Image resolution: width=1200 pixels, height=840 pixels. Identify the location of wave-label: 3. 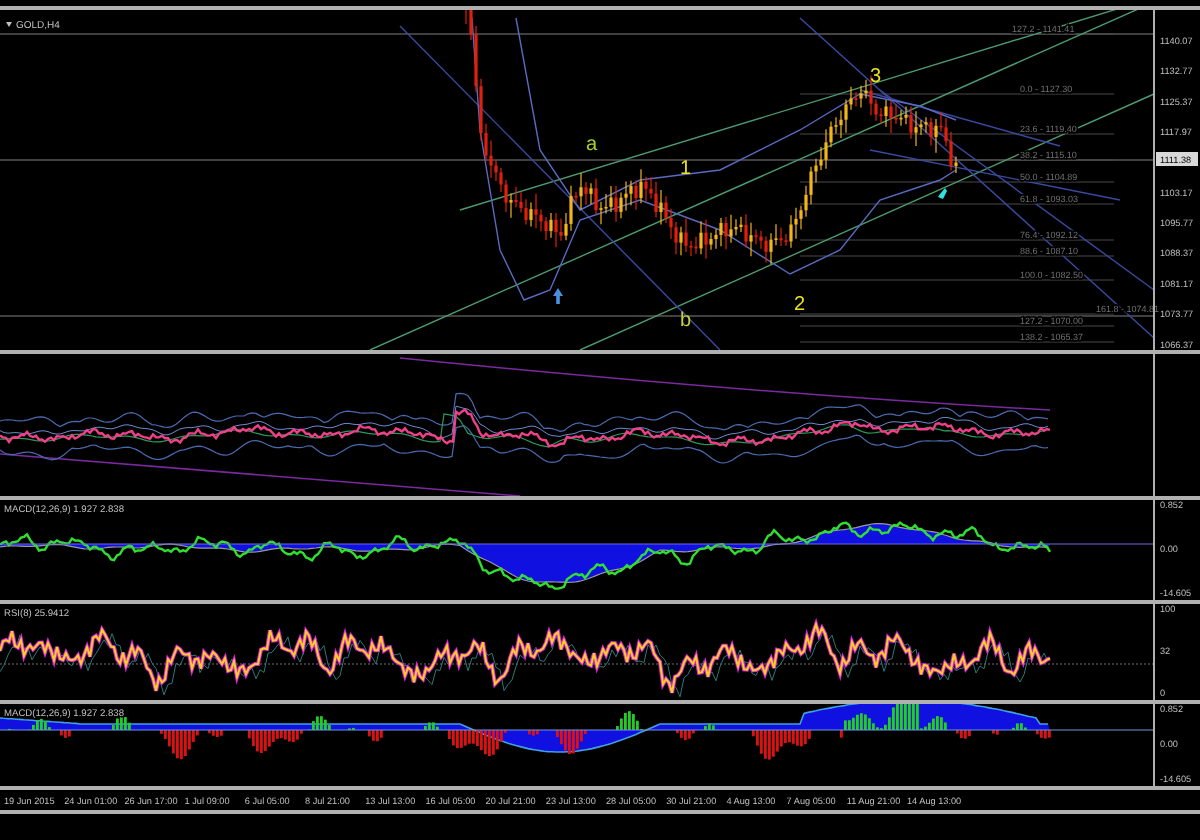
(876, 77).